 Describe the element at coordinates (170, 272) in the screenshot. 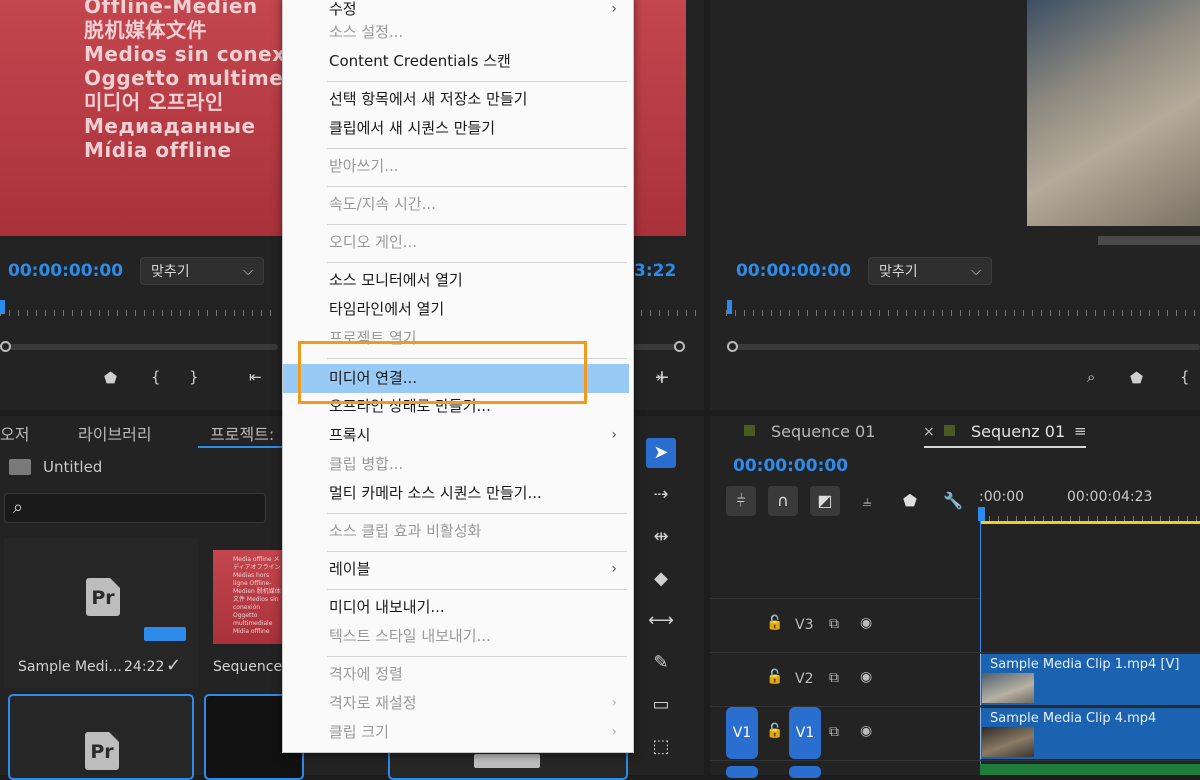

I see `fit-label: 맞추기` at that location.